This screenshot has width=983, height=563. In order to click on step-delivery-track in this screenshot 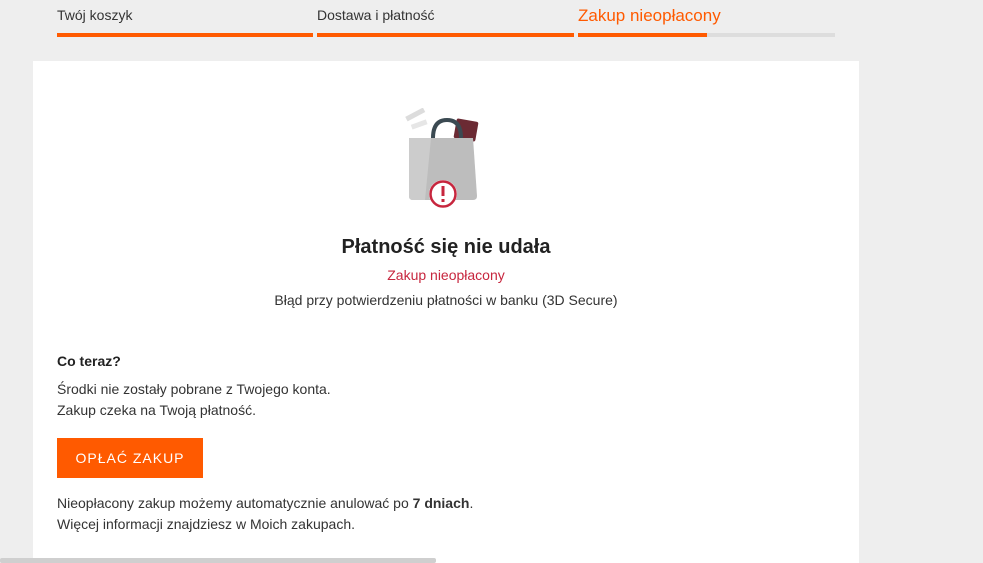, I will do `click(445, 35)`.